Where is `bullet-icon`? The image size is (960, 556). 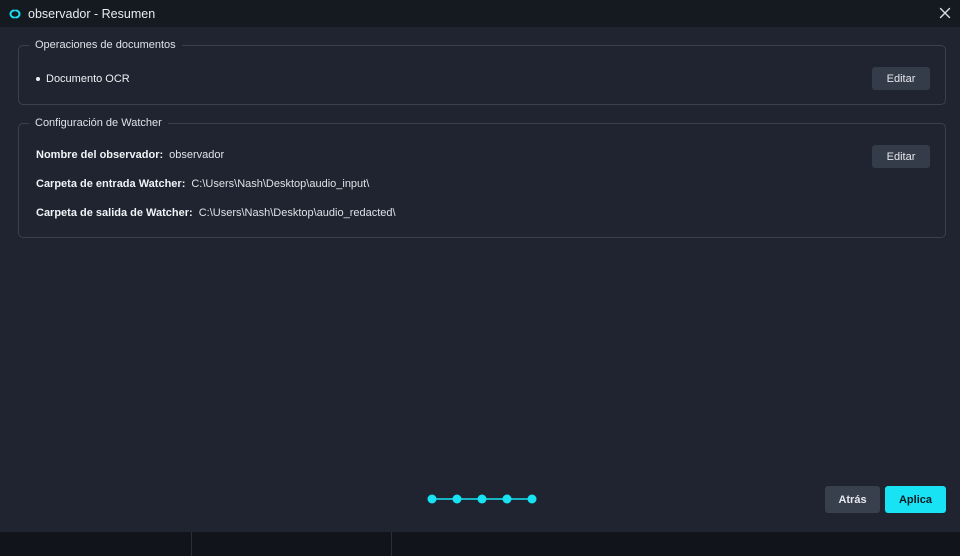
bullet-icon is located at coordinates (38, 79).